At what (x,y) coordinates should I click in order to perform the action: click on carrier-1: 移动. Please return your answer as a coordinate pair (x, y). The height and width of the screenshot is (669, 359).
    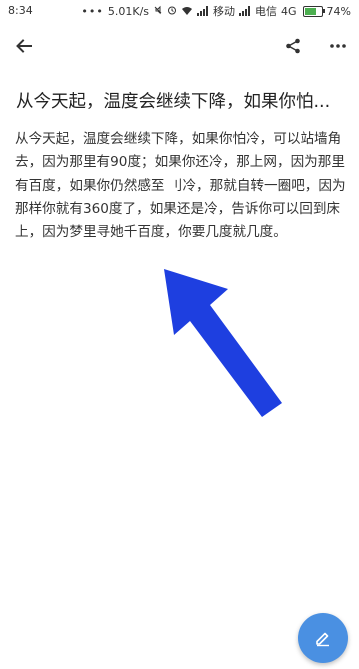
    Looking at the image, I should click on (224, 11).